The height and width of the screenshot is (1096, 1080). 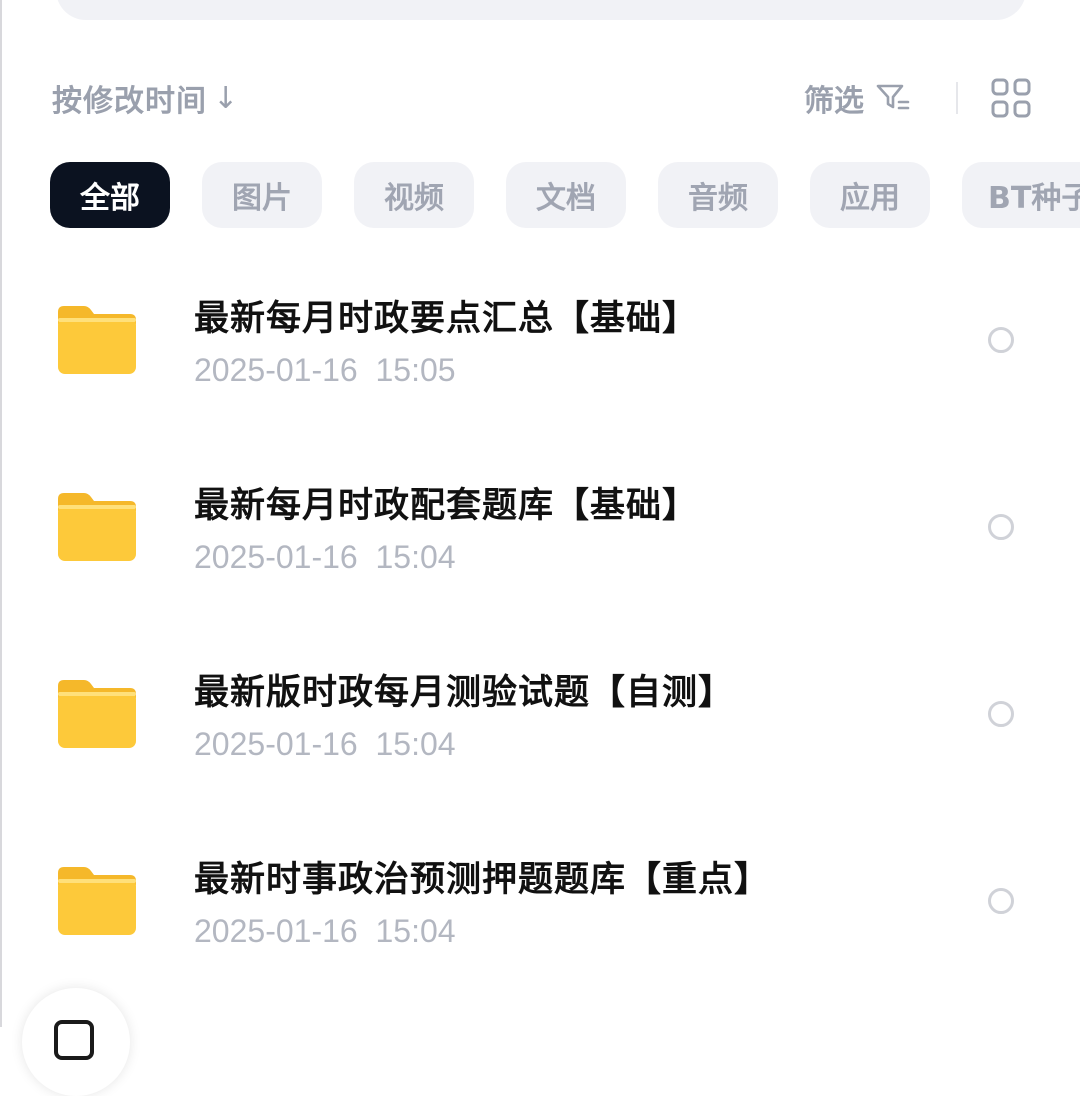 What do you see at coordinates (414, 195) in the screenshot?
I see `tab-videos: 视频` at bounding box center [414, 195].